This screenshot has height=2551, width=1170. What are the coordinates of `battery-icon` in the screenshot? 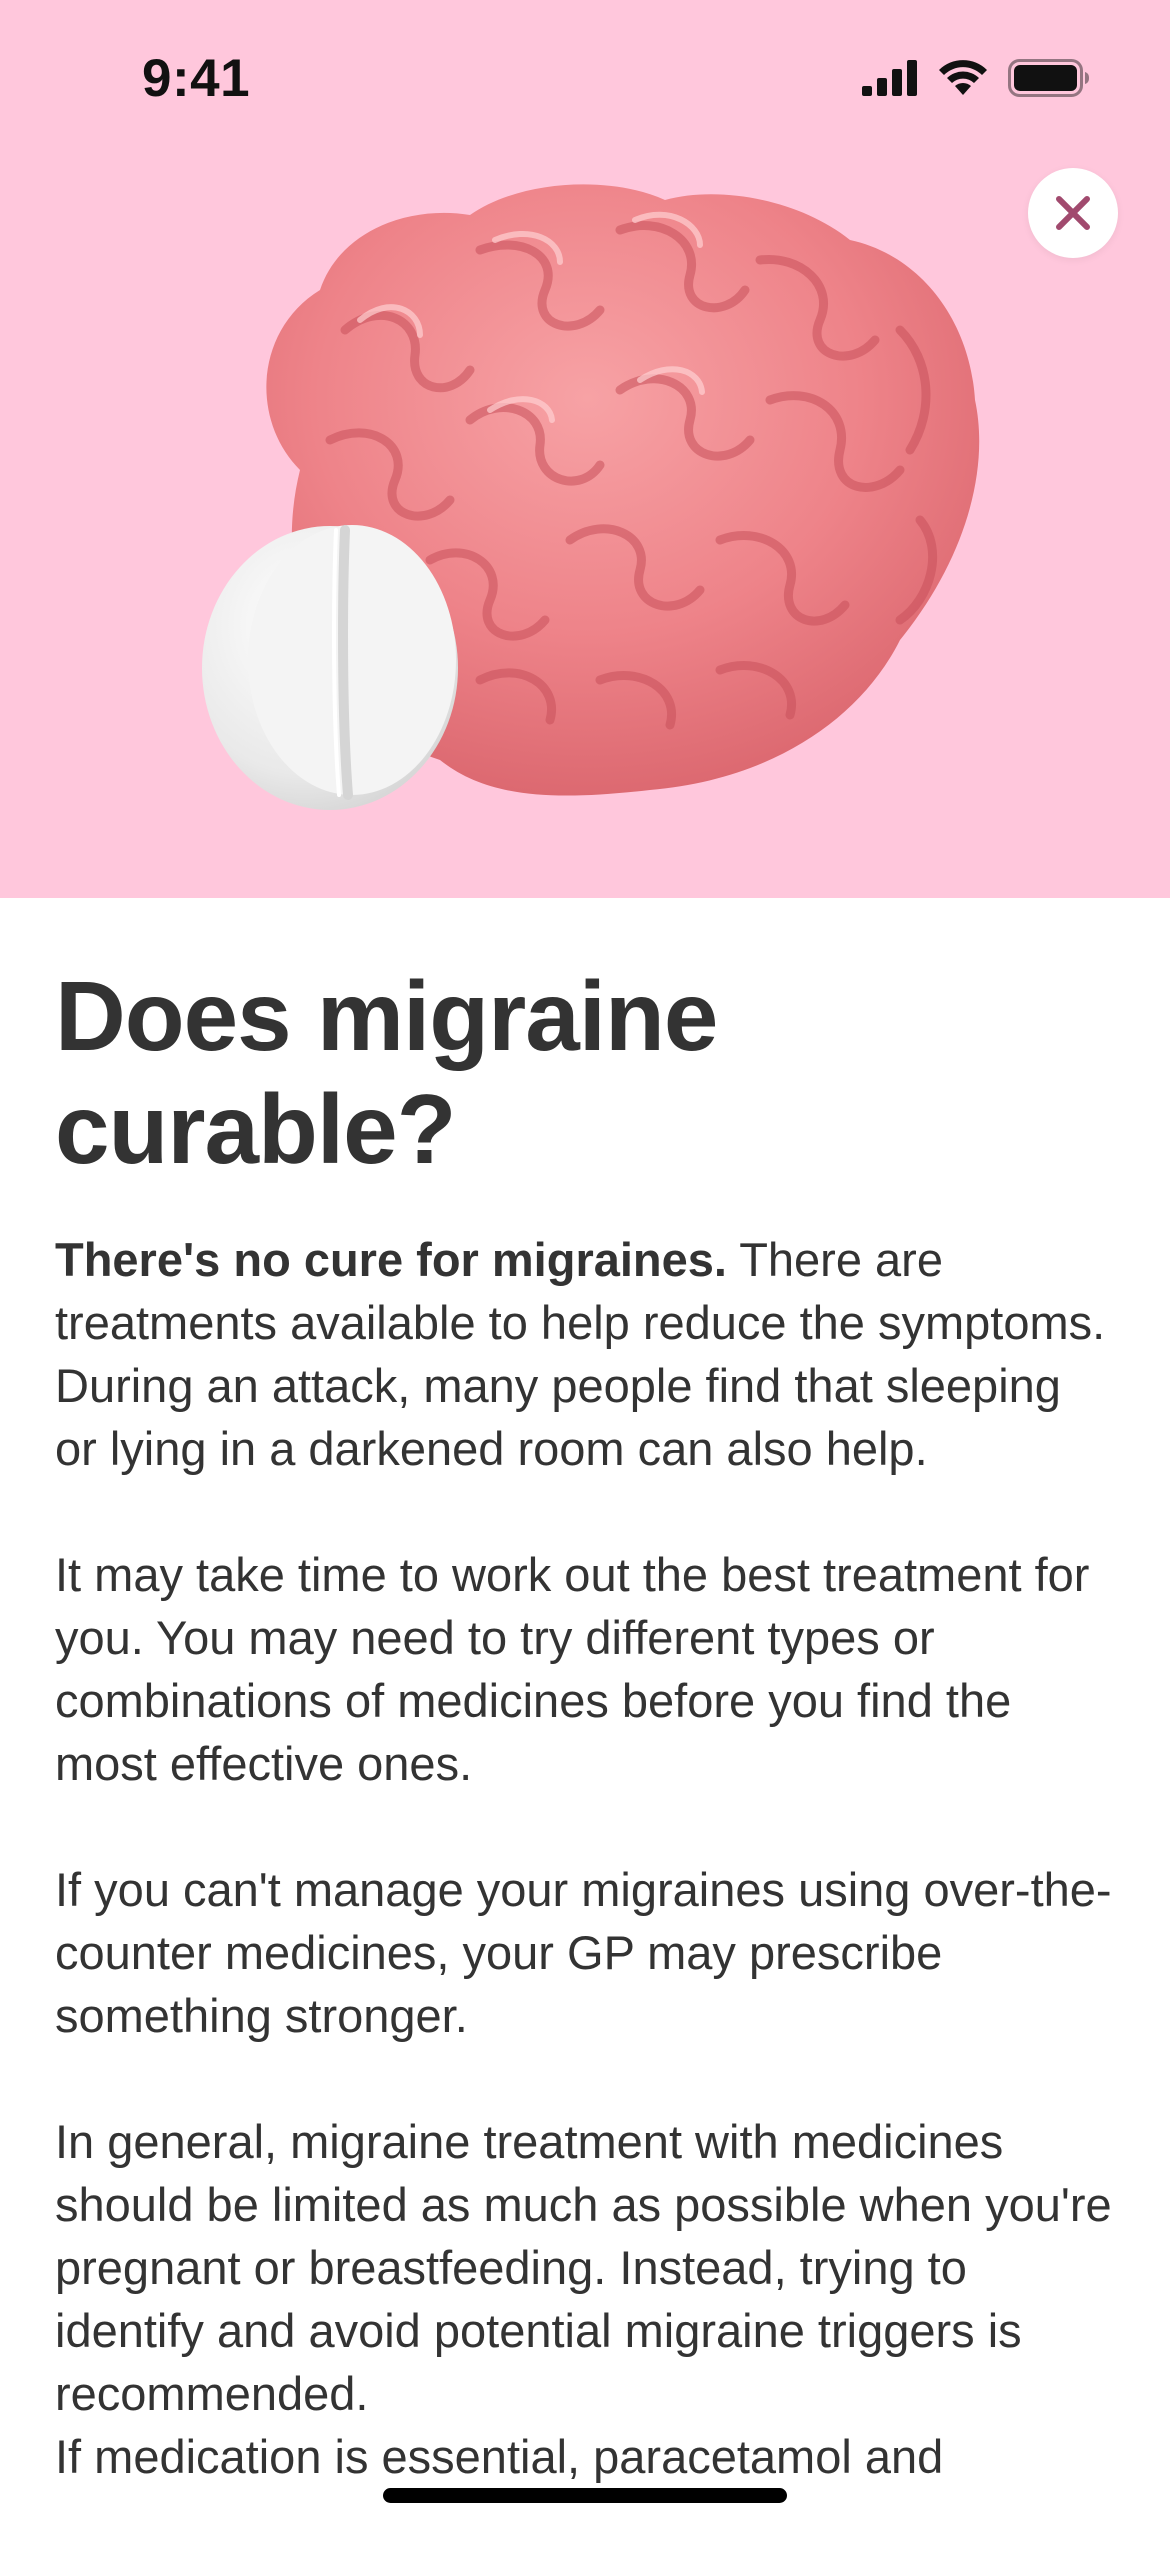 It's located at (1048, 78).